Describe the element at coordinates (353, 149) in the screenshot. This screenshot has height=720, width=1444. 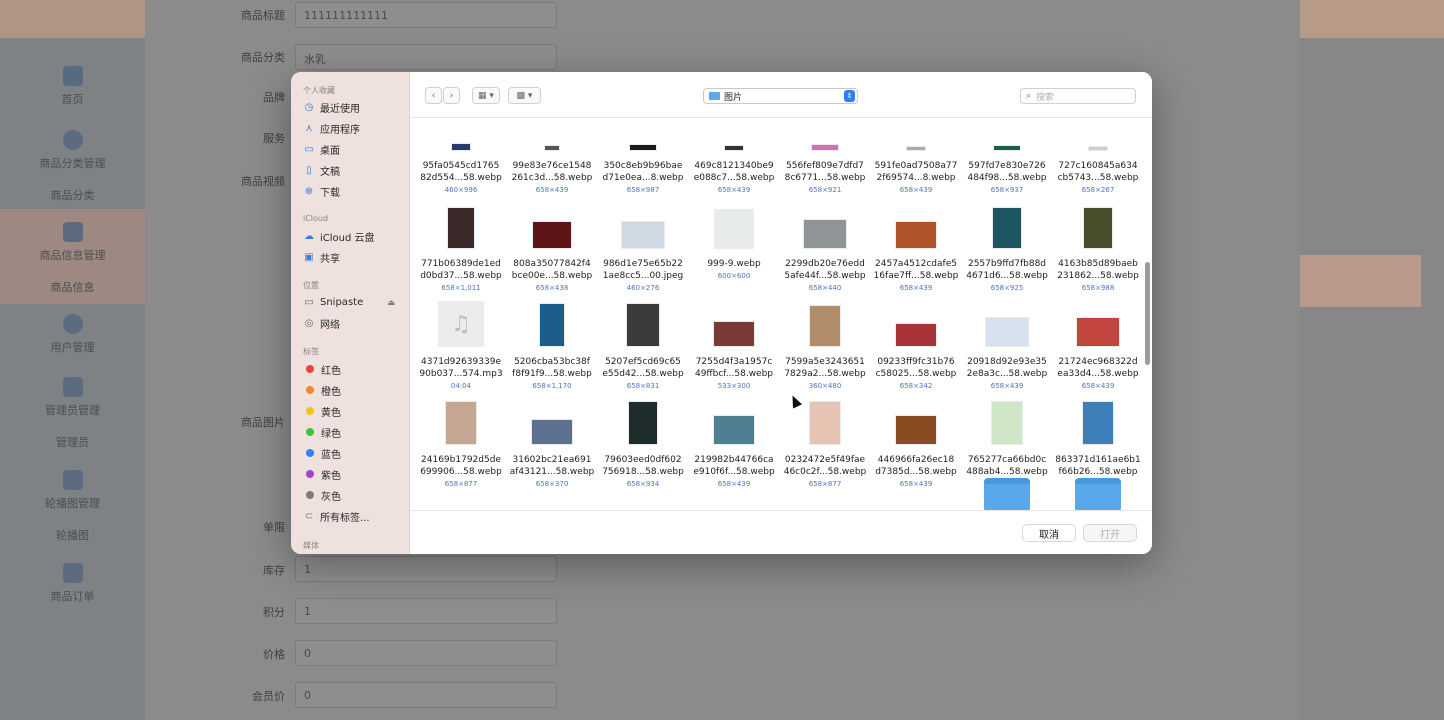
I see `sidebar-item-desktop: ▭ 桌面` at that location.